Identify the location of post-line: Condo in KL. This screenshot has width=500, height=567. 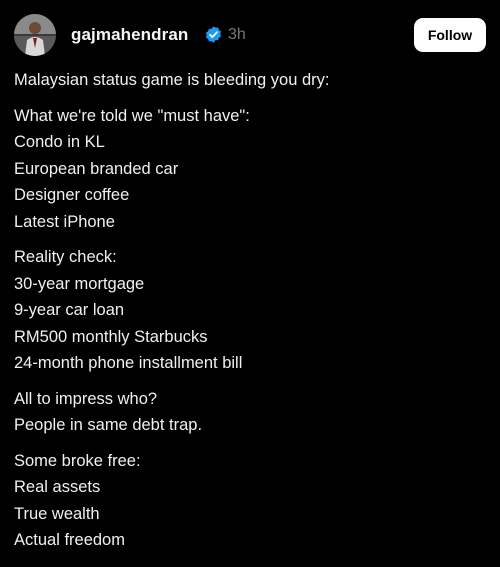
(59, 142).